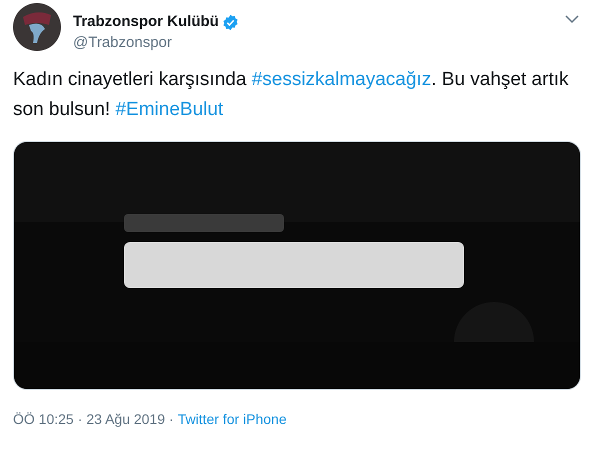  I want to click on author-name: Trabzonspor Kulübü, so click(146, 22).